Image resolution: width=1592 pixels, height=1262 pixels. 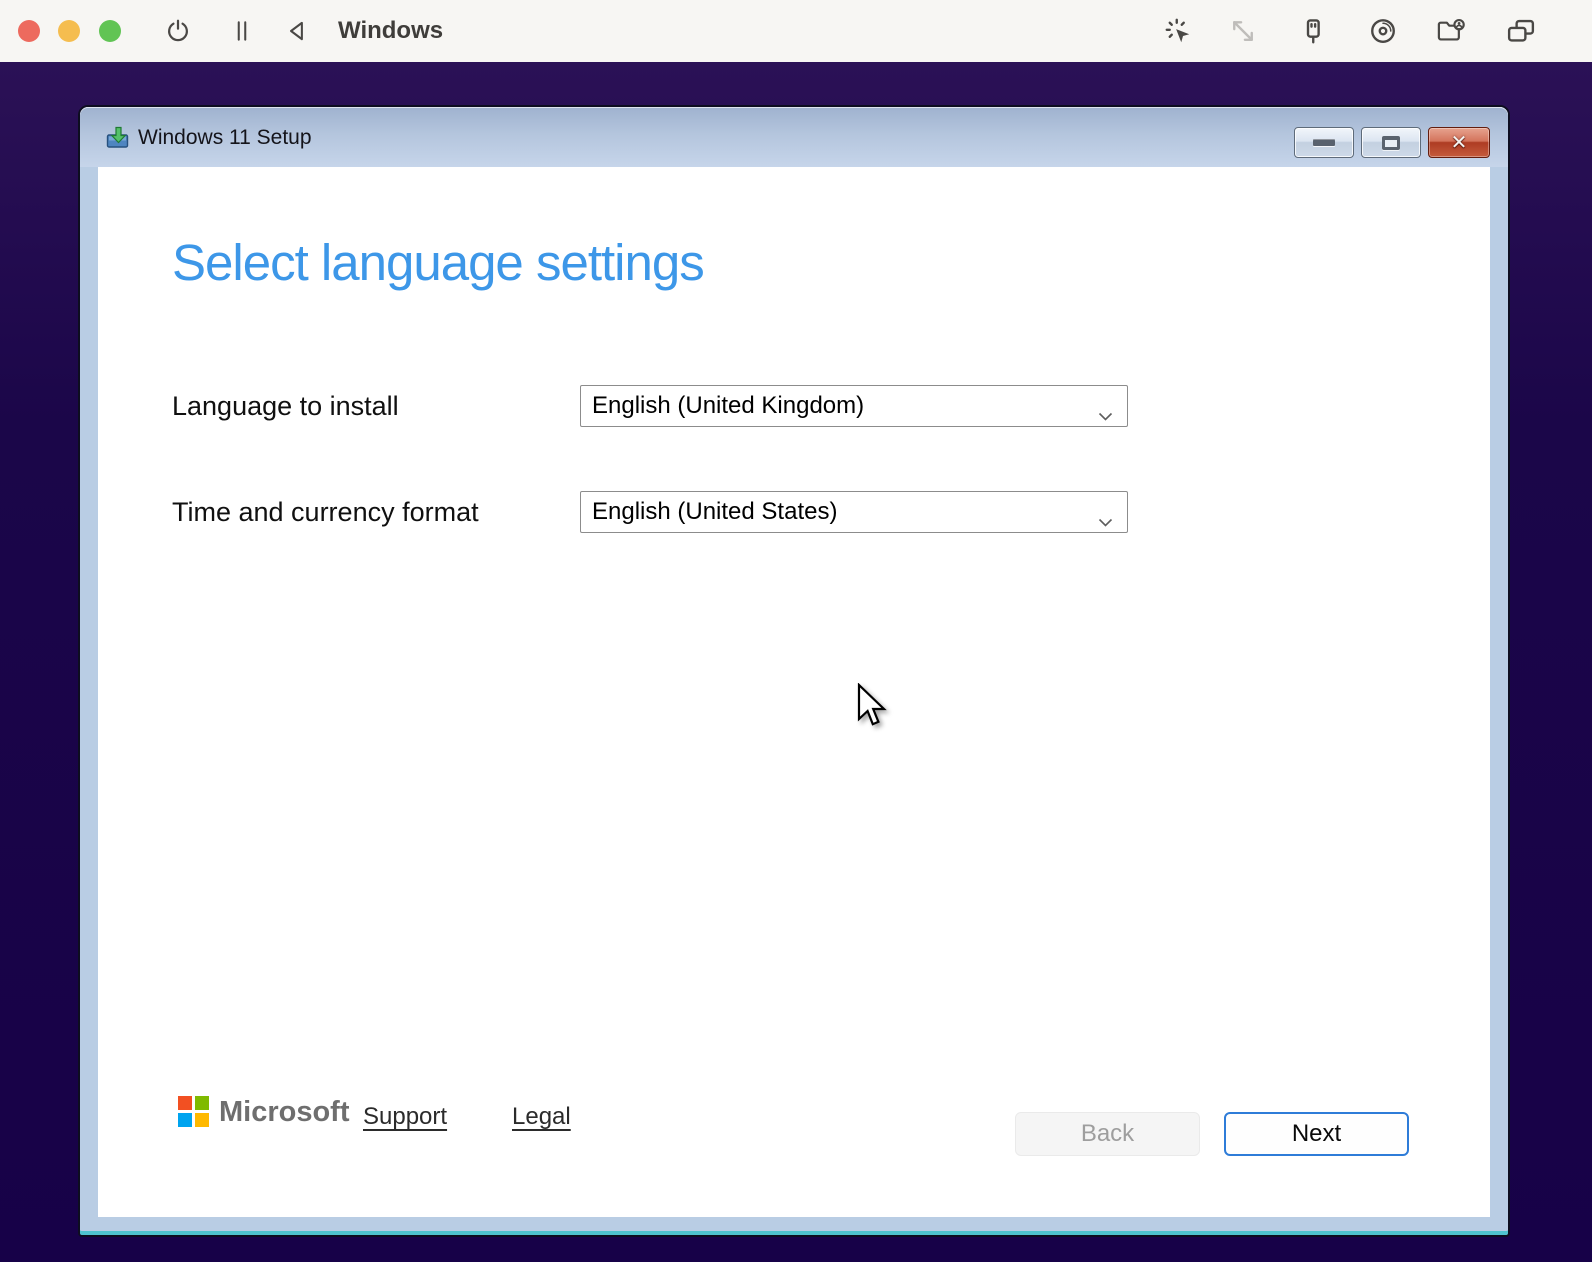 I want to click on resize-display-icon, so click(x=1243, y=31).